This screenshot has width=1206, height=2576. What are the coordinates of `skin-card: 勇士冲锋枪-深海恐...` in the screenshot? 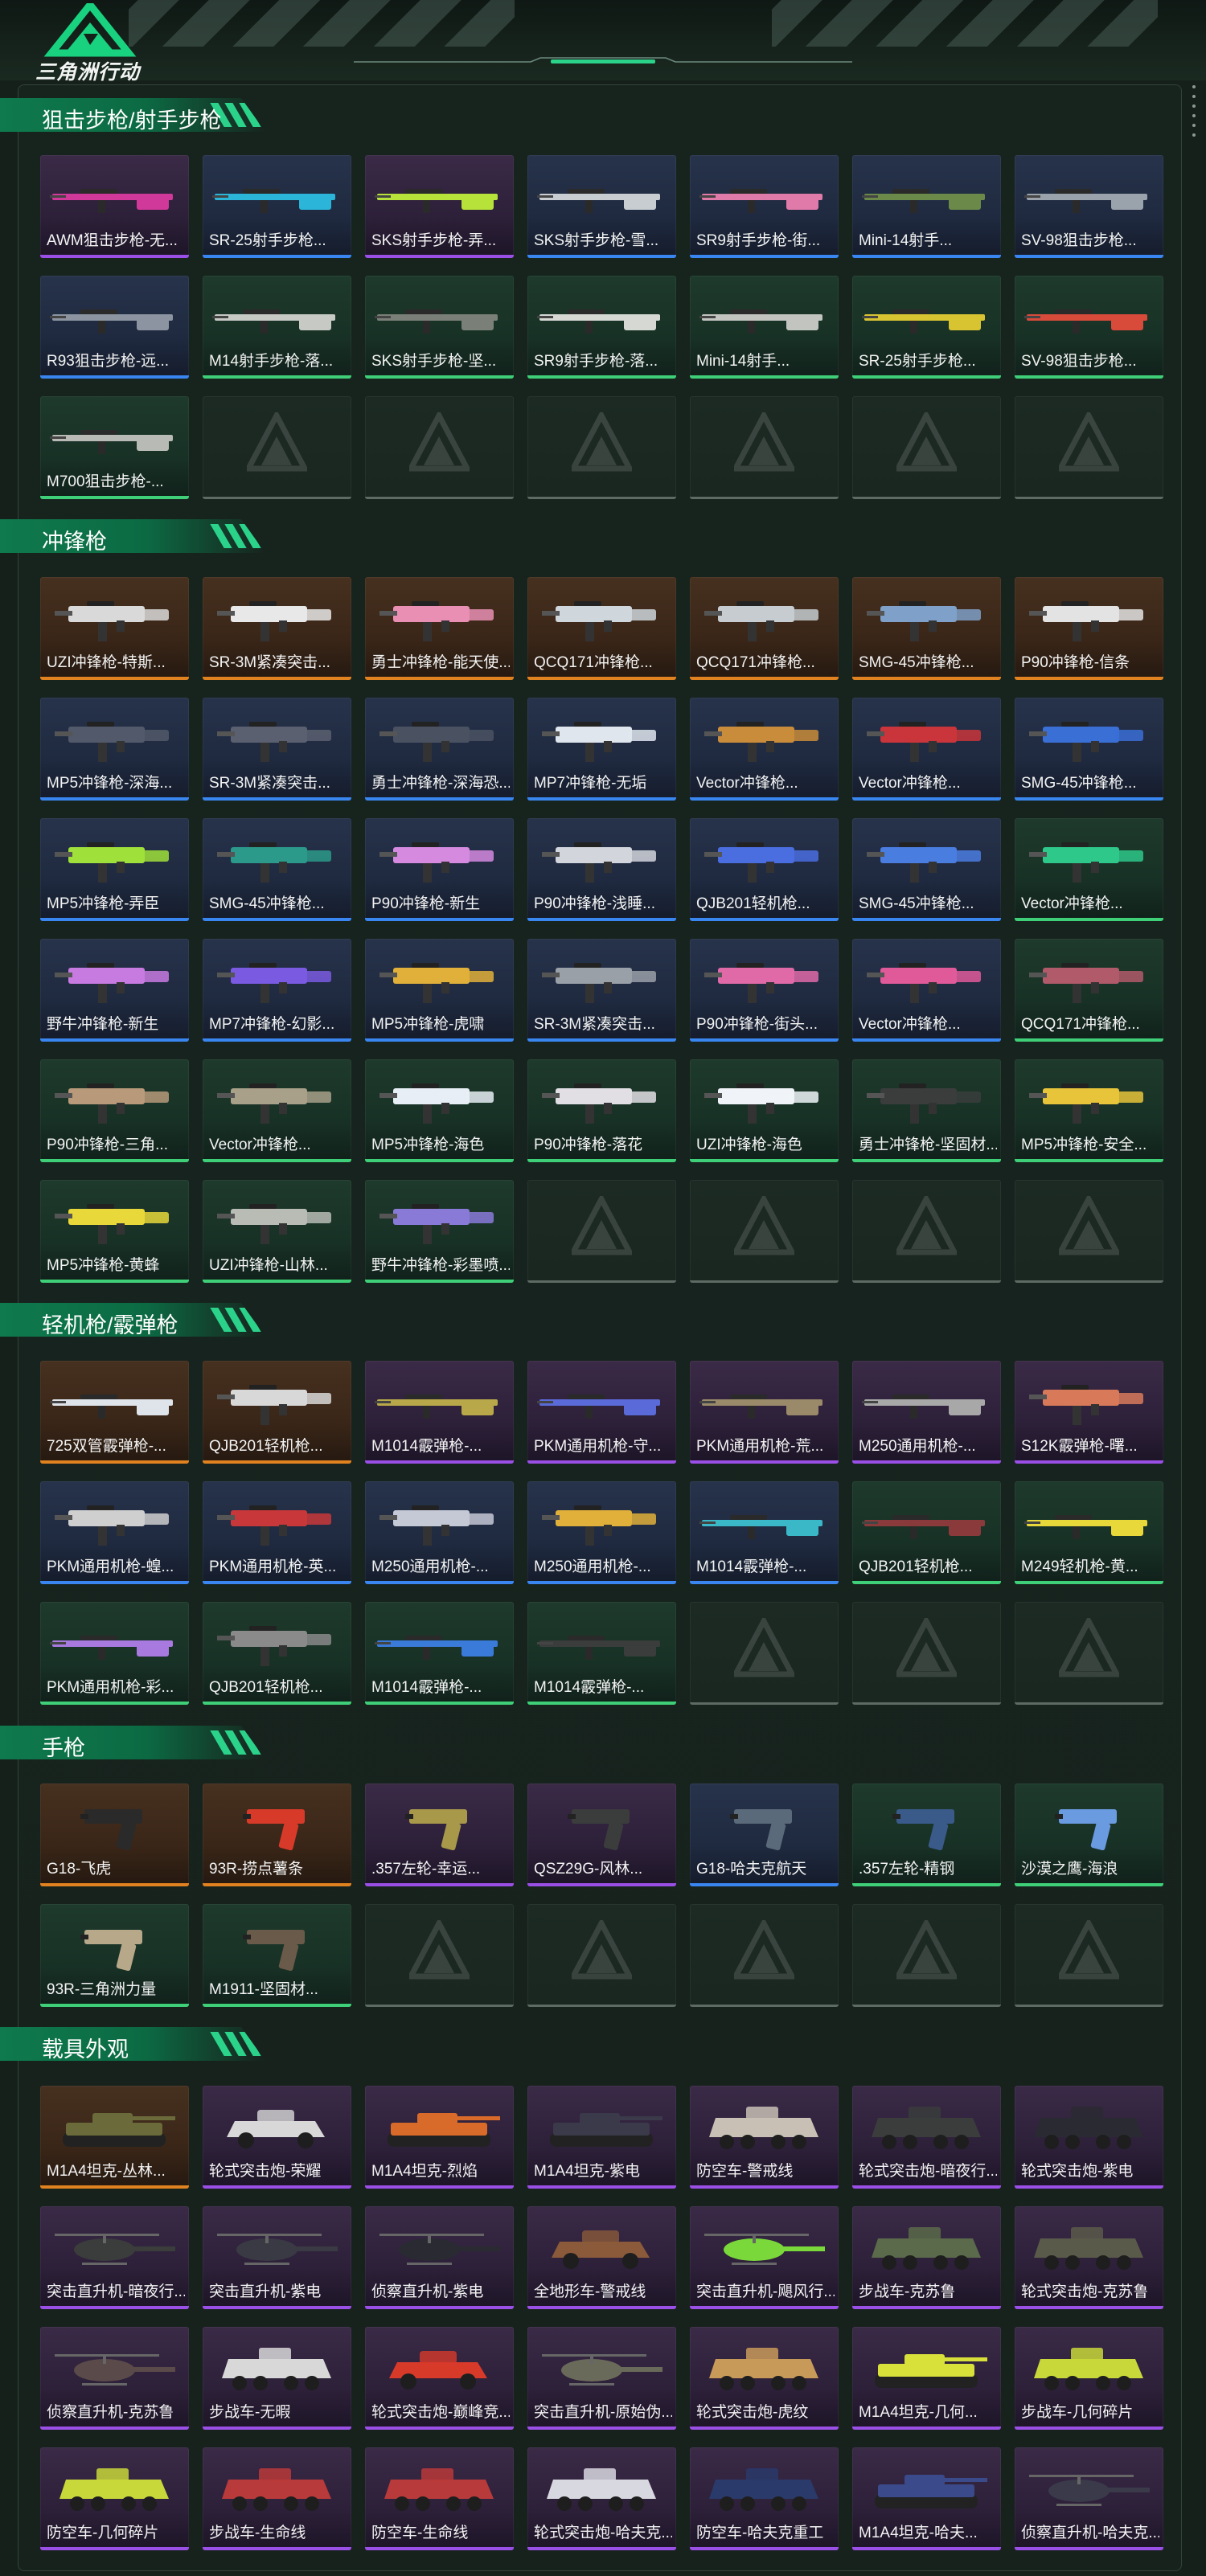 It's located at (439, 749).